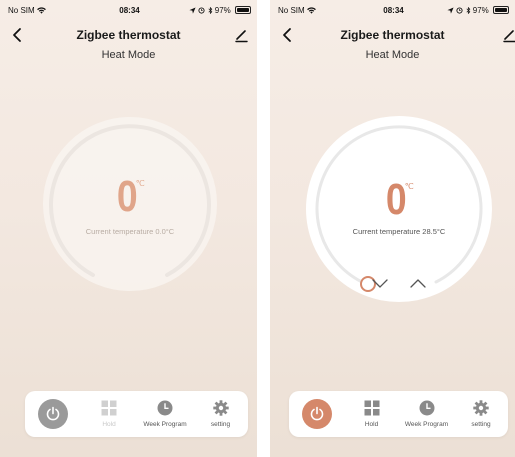  What do you see at coordinates (130, 231) in the screenshot?
I see `current-temperature-label: Current temperature 0.0°C` at bounding box center [130, 231].